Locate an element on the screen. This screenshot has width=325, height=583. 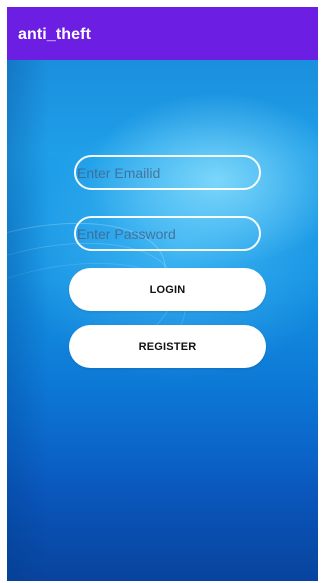
password-input is located at coordinates (167, 233).